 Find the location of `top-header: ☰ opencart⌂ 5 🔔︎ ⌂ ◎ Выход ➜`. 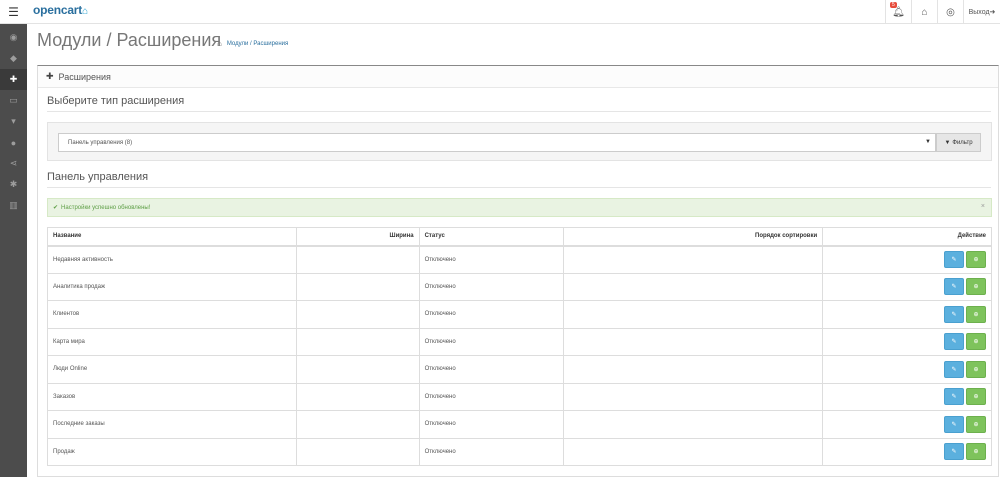

top-header: ☰ opencart⌂ 5 🔔︎ ⌂ ◎ Выход ➜ is located at coordinates (500, 12).